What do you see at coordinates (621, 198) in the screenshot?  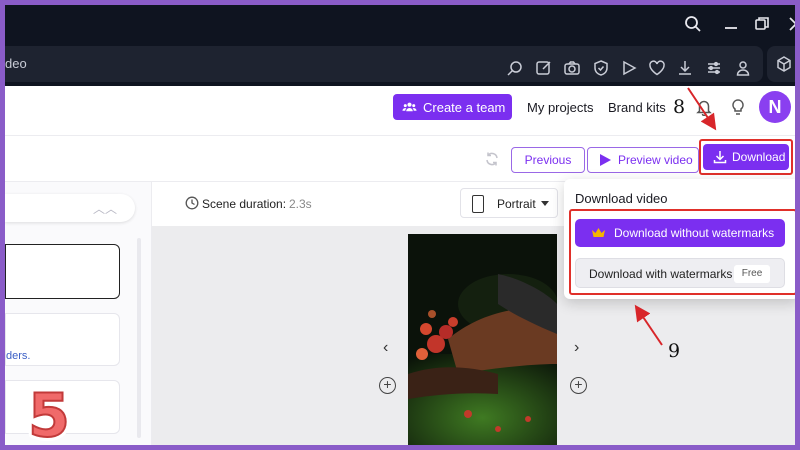 I see `download-menu-title: Download video` at bounding box center [621, 198].